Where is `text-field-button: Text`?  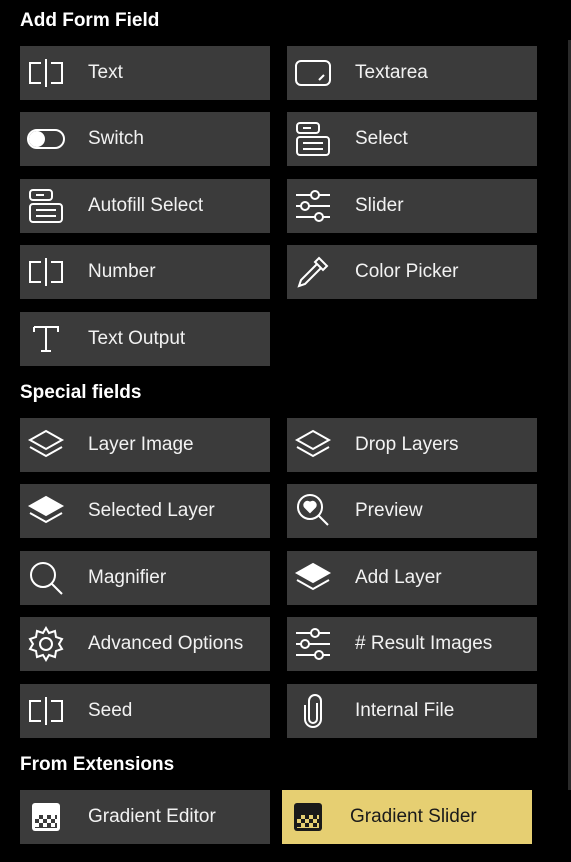 text-field-button: Text is located at coordinates (145, 73).